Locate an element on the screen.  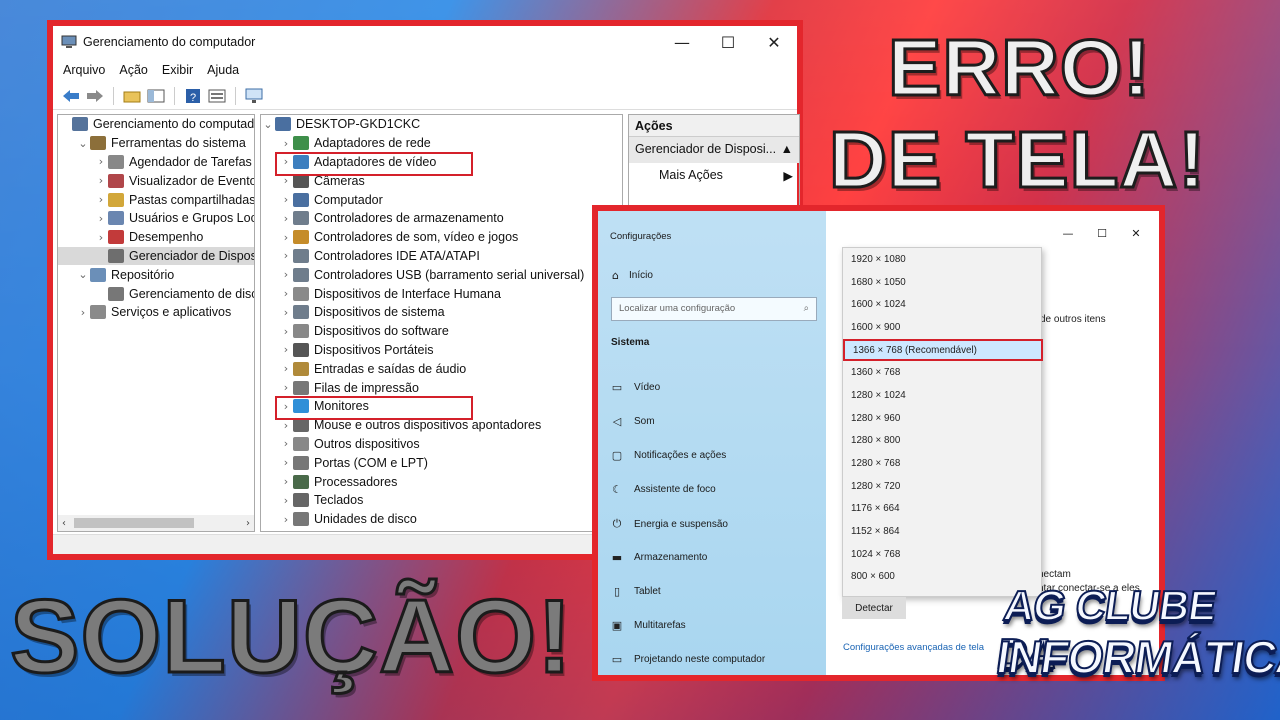
device-category: › Entradas e saídas de áudio is located at coordinates (441, 368).